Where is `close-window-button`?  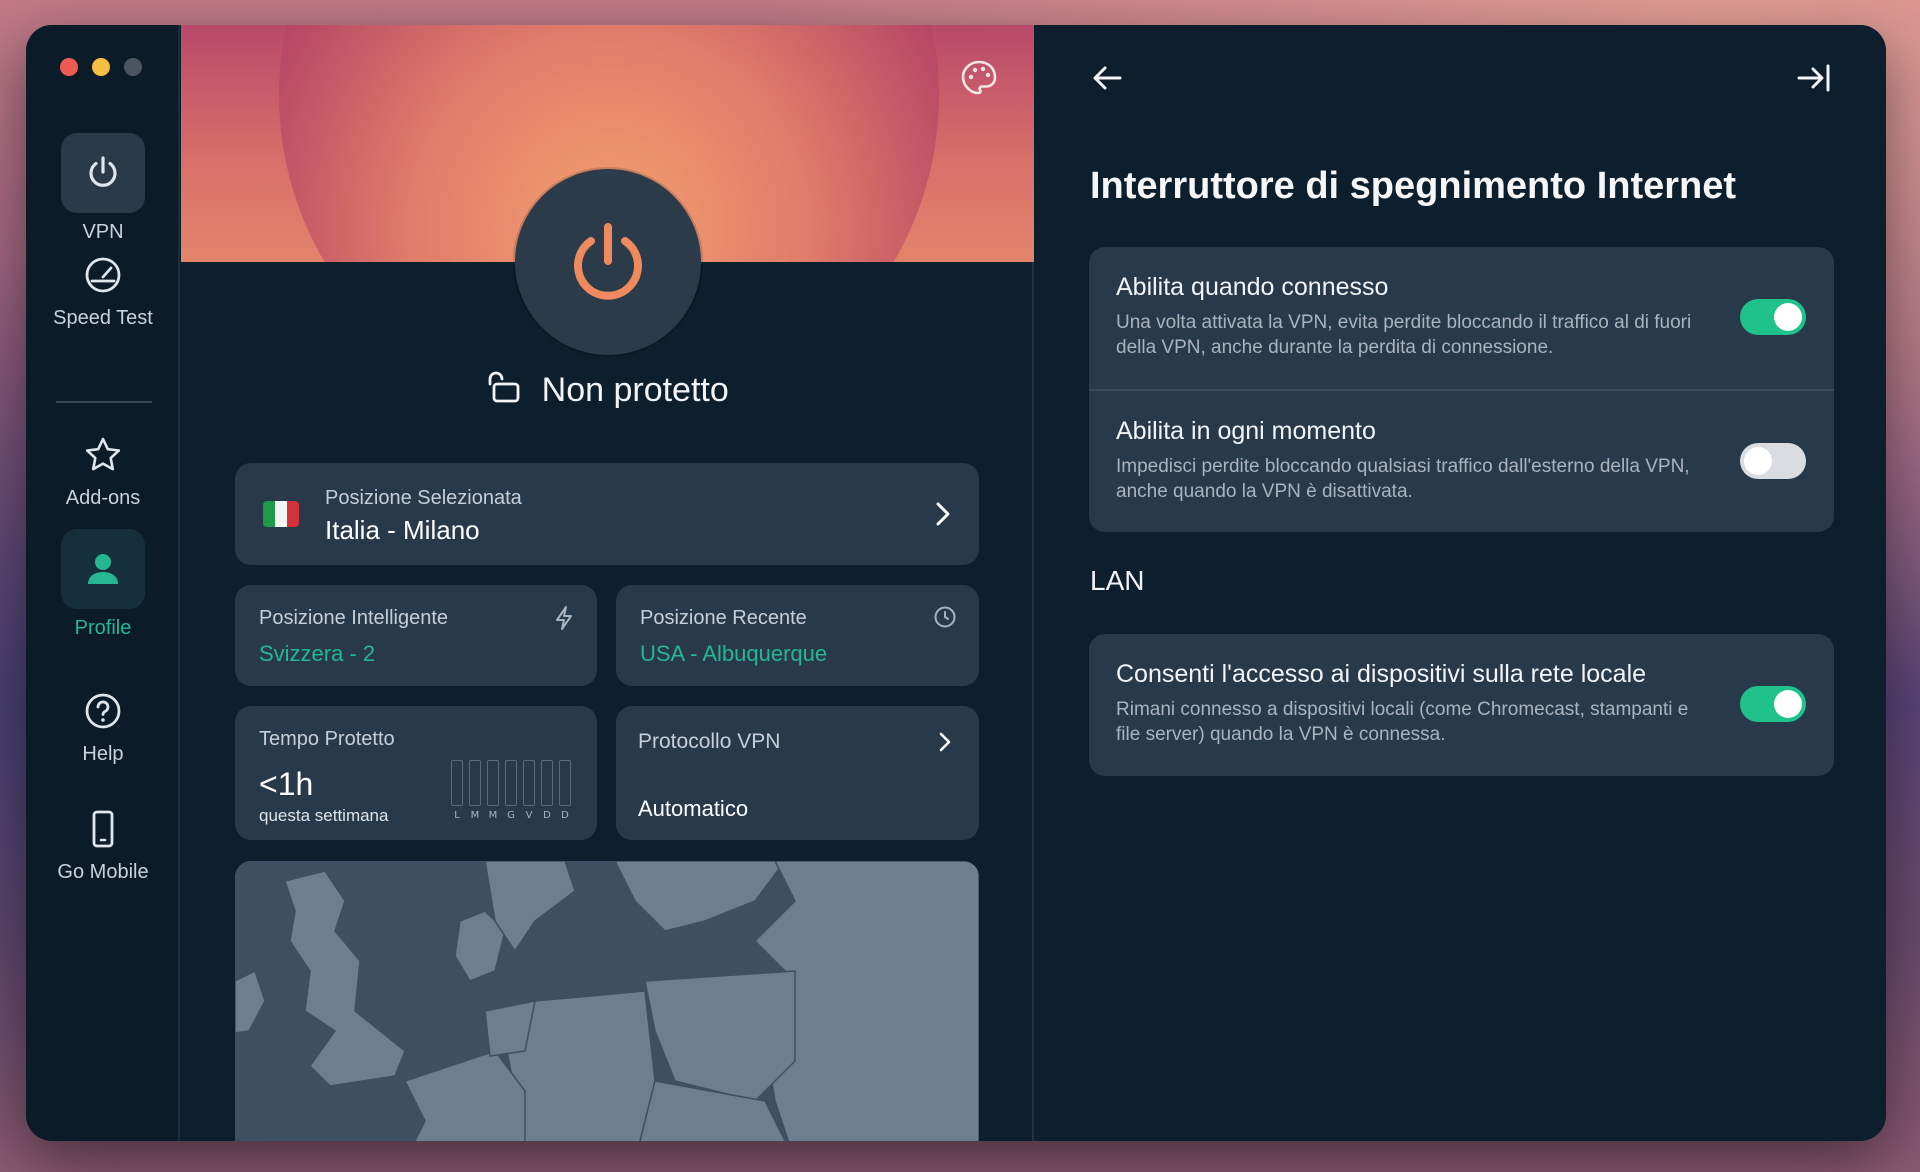 close-window-button is located at coordinates (69, 67).